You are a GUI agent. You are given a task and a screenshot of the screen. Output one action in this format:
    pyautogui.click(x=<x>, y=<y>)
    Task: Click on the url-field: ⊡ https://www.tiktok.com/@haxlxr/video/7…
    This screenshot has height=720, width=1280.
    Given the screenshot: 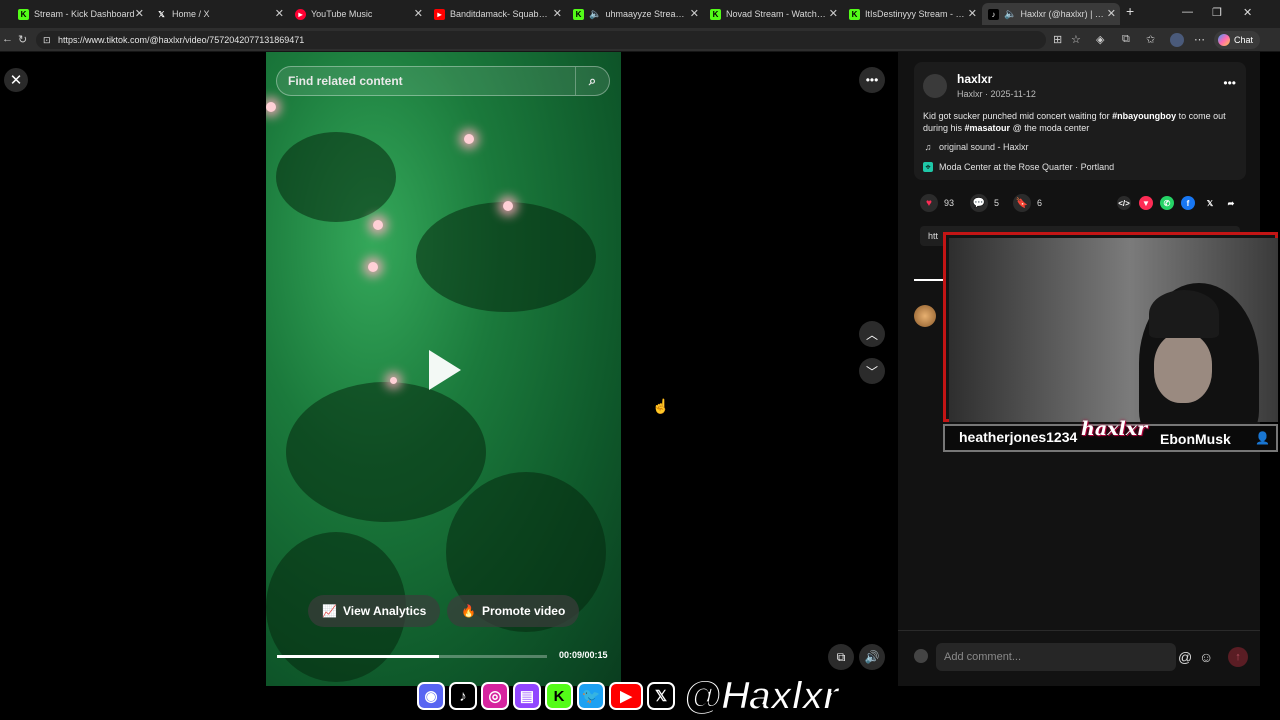 What is the action you would take?
    pyautogui.click(x=541, y=40)
    